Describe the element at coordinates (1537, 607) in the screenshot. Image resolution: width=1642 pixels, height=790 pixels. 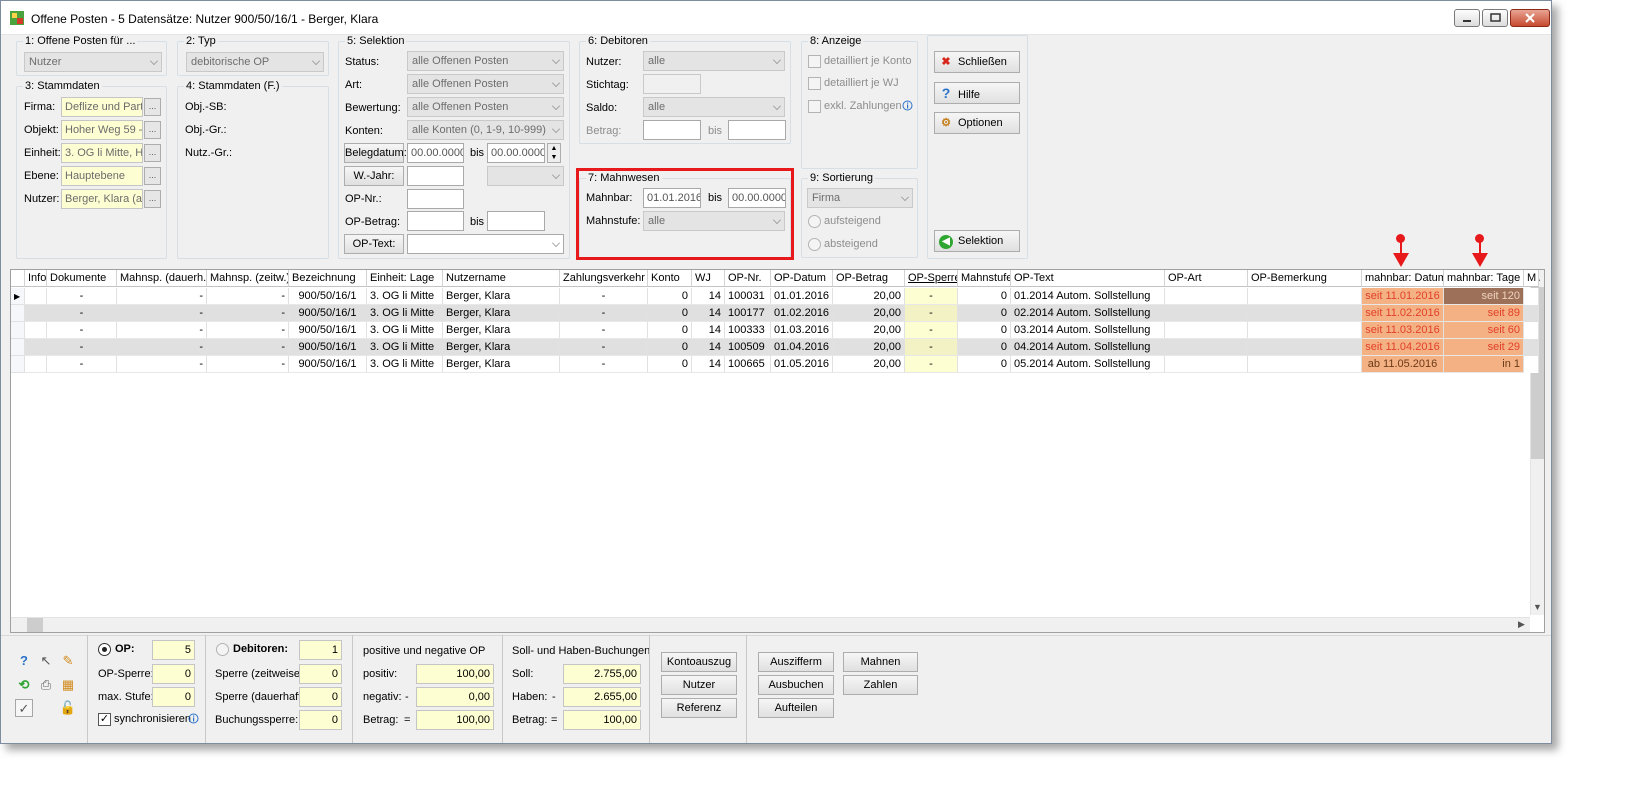
I see `scroll-down-icon: ▼` at that location.